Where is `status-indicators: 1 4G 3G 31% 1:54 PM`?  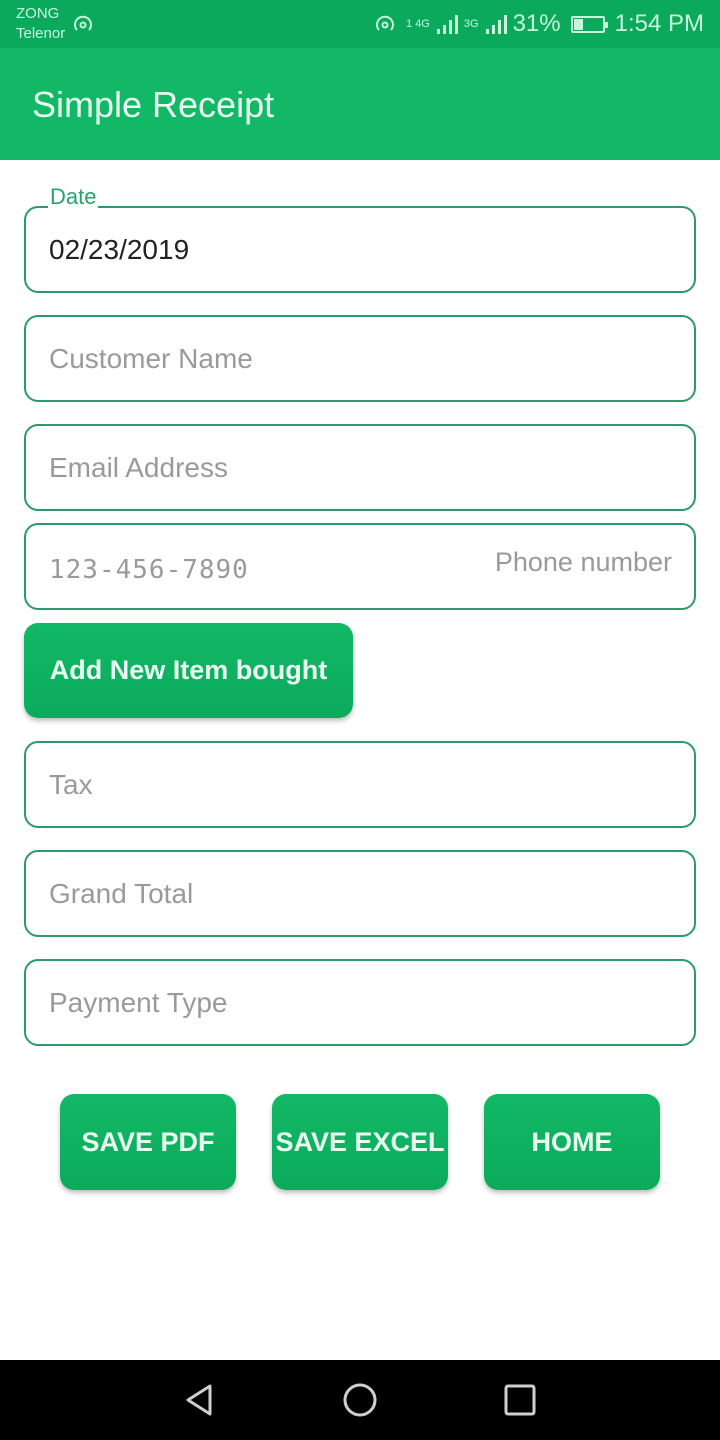
status-indicators: 1 4G 3G 31% 1:54 PM is located at coordinates (539, 24).